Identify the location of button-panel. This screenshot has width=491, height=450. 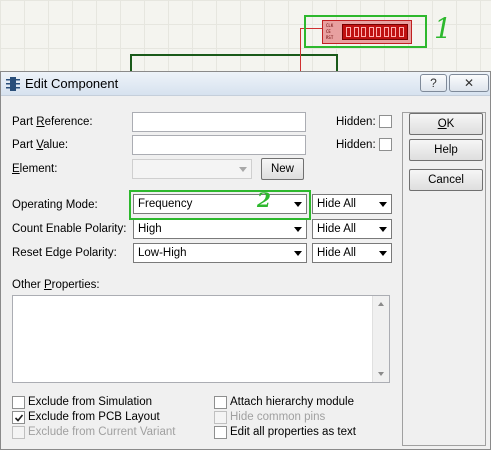
(444, 279).